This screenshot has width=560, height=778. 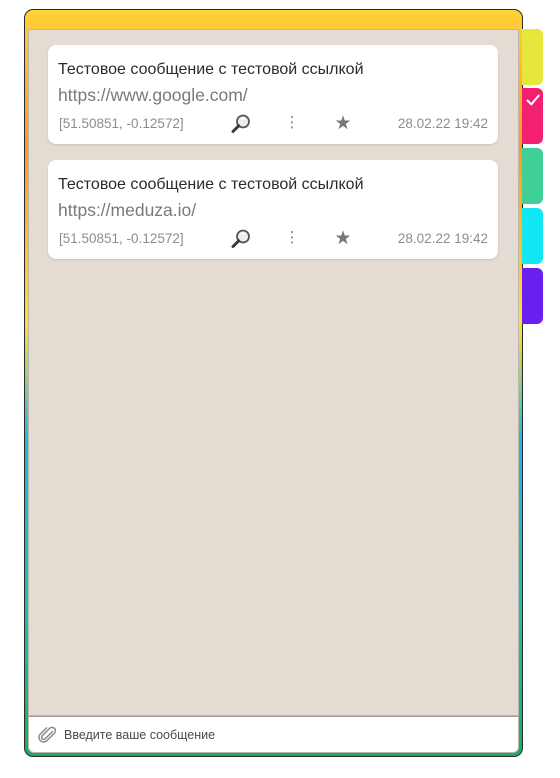 I want to click on message-input, so click(x=274, y=734).